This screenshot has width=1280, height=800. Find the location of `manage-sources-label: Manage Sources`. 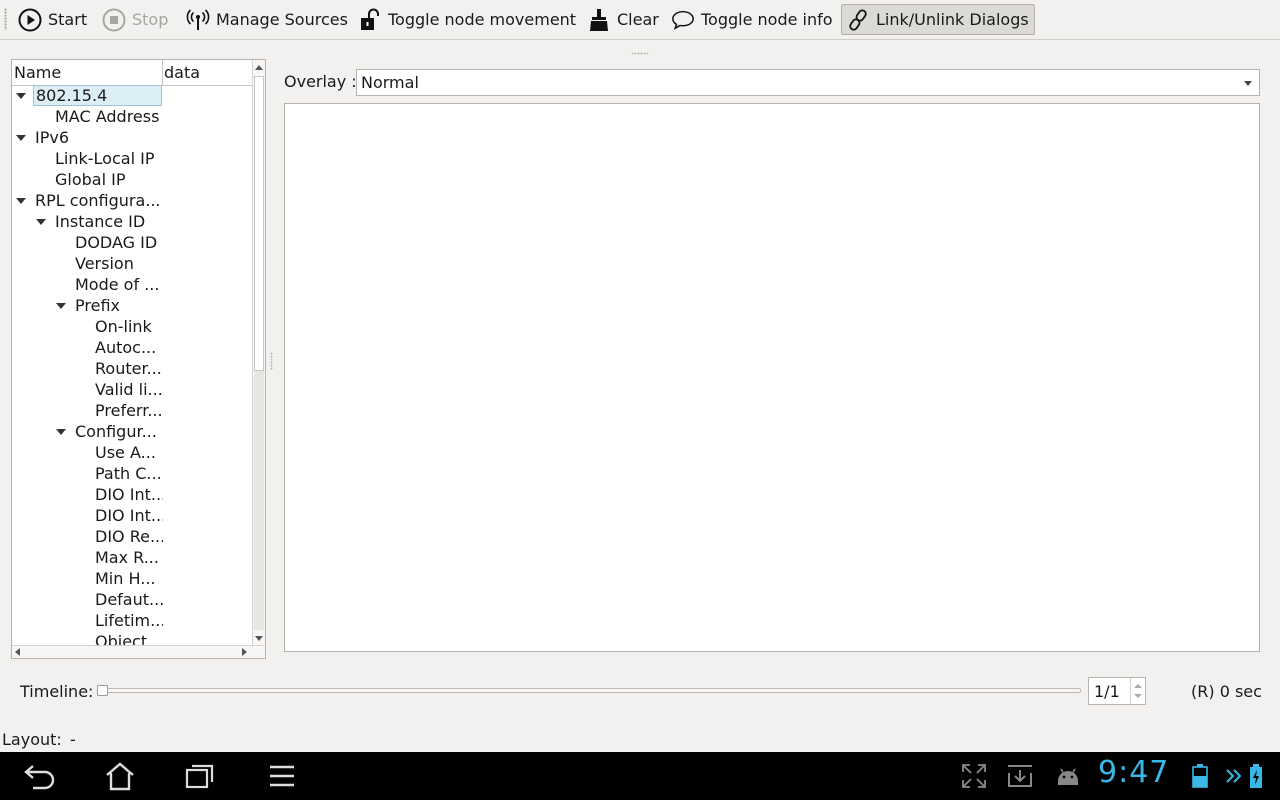

manage-sources-label: Manage Sources is located at coordinates (282, 19).